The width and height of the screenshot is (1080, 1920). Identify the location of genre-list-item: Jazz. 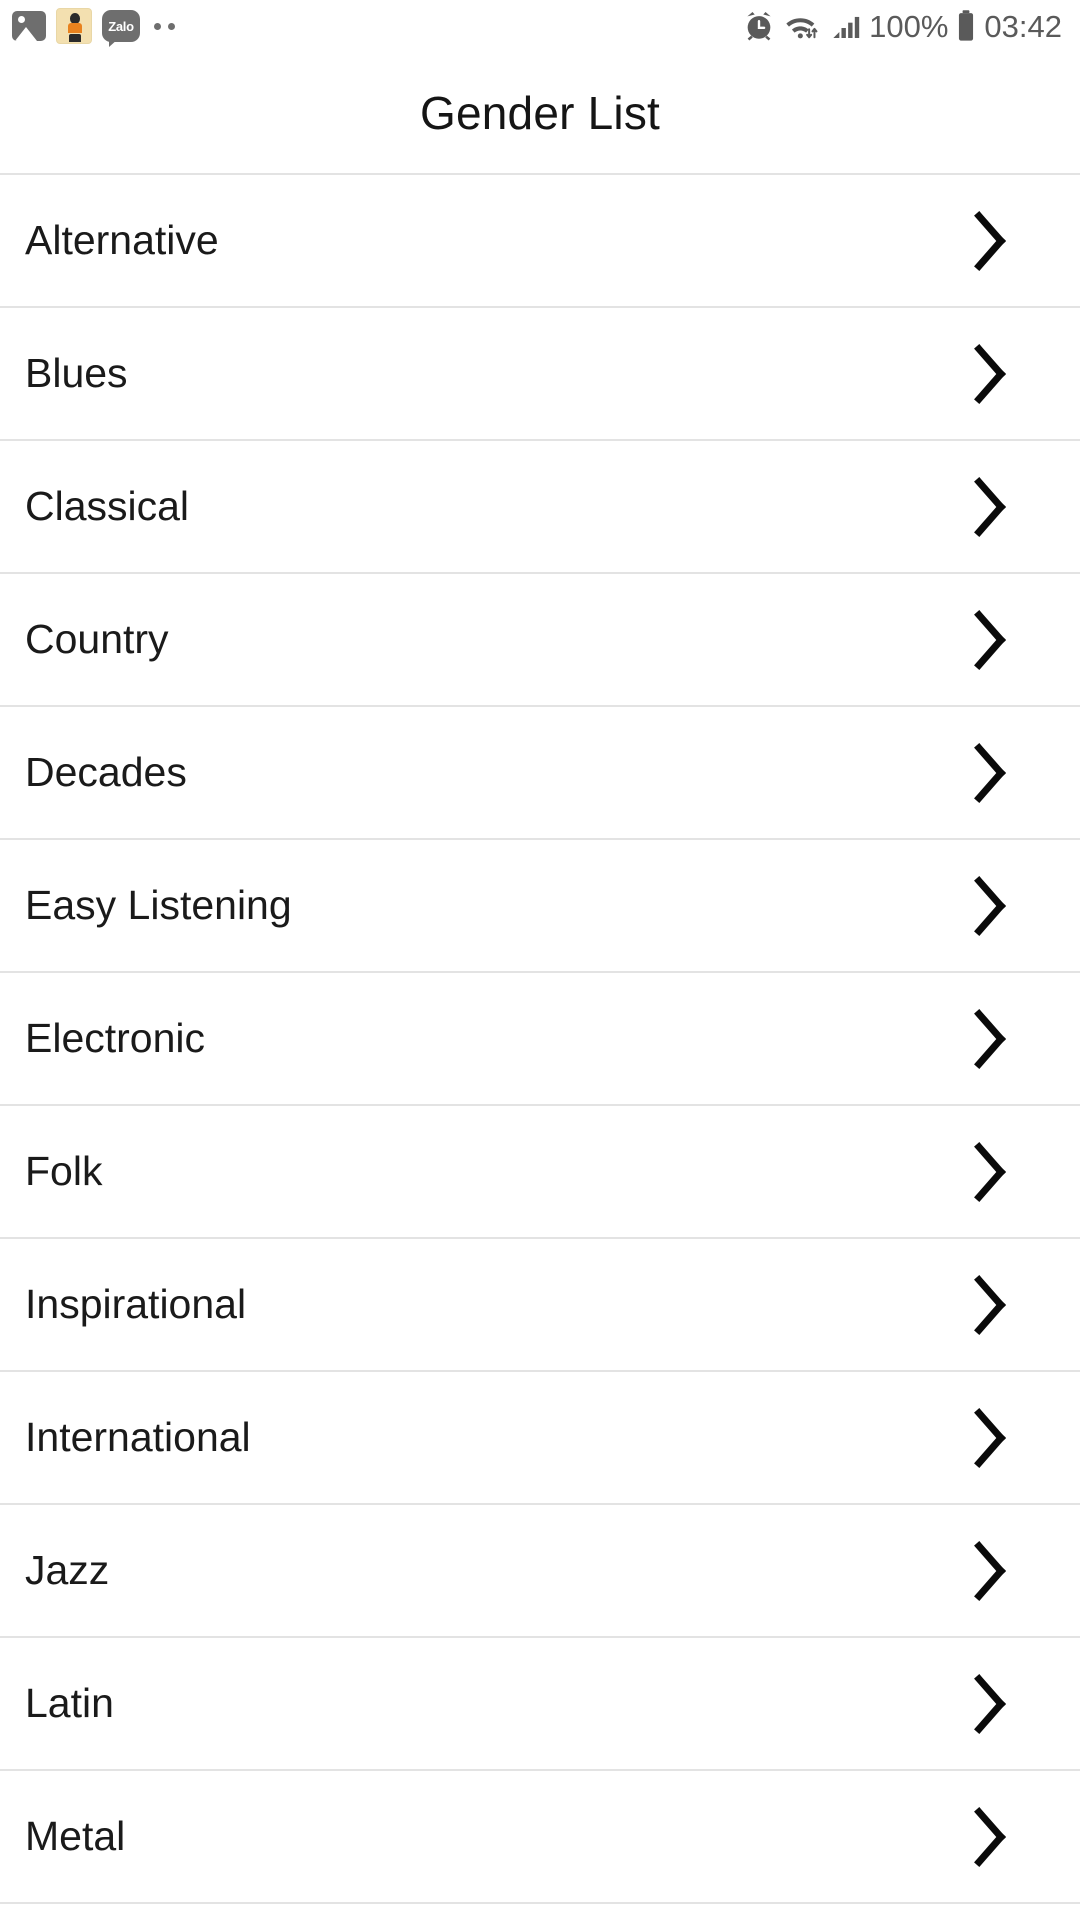
(540, 1571).